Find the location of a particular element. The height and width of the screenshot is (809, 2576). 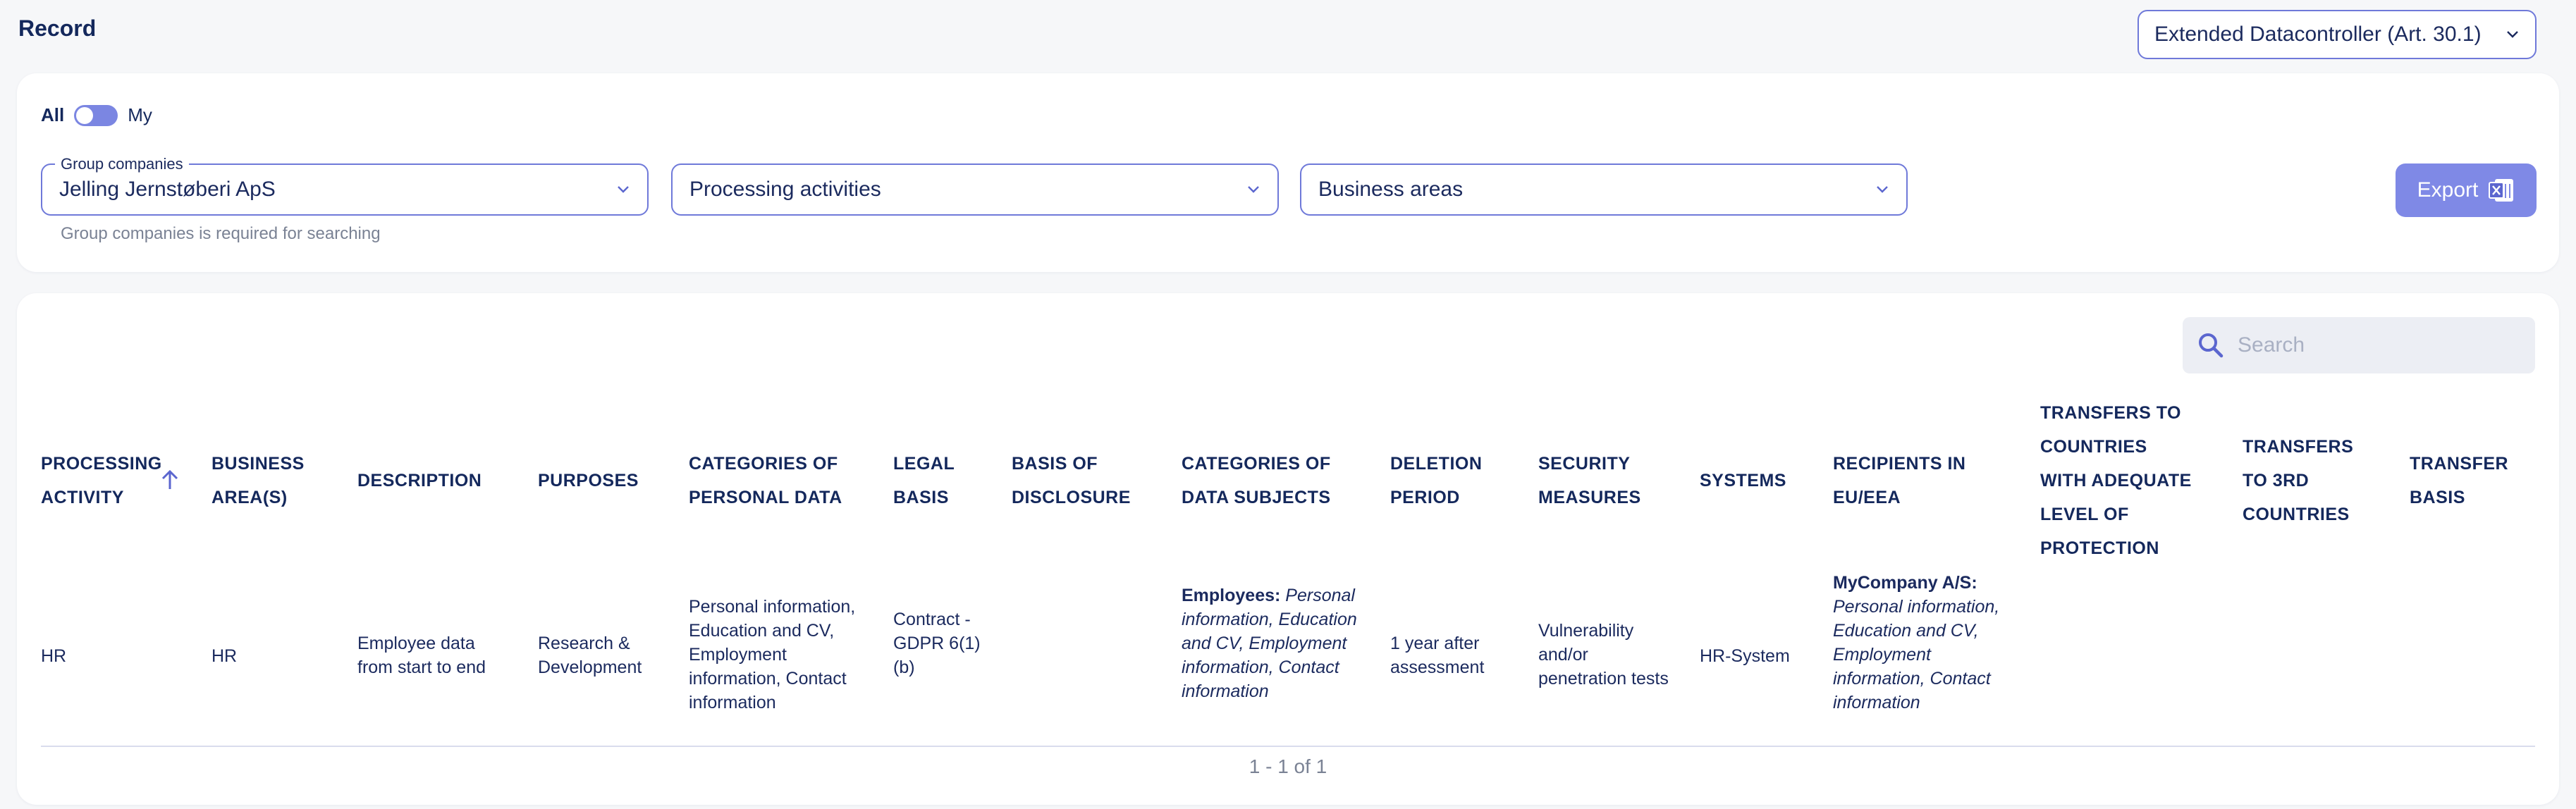

search-box is located at coordinates (2359, 345).